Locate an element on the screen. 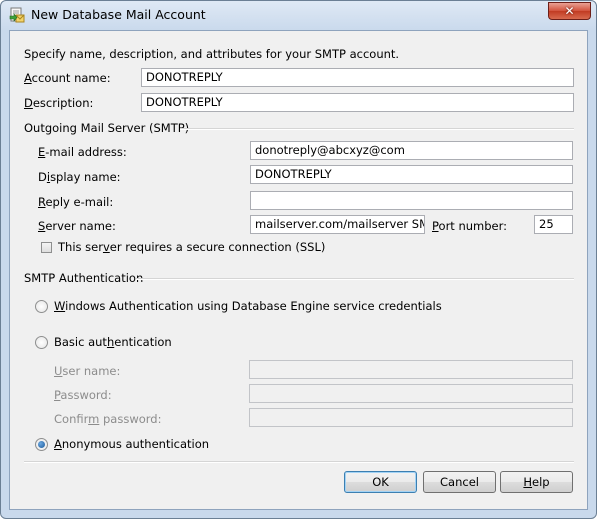  database-mail-icon is located at coordinates (17, 15).